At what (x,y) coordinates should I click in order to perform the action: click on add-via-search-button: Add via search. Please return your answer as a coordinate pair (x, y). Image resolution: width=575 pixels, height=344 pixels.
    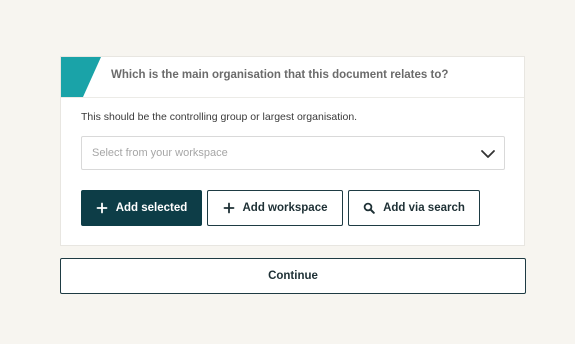
    Looking at the image, I should click on (414, 208).